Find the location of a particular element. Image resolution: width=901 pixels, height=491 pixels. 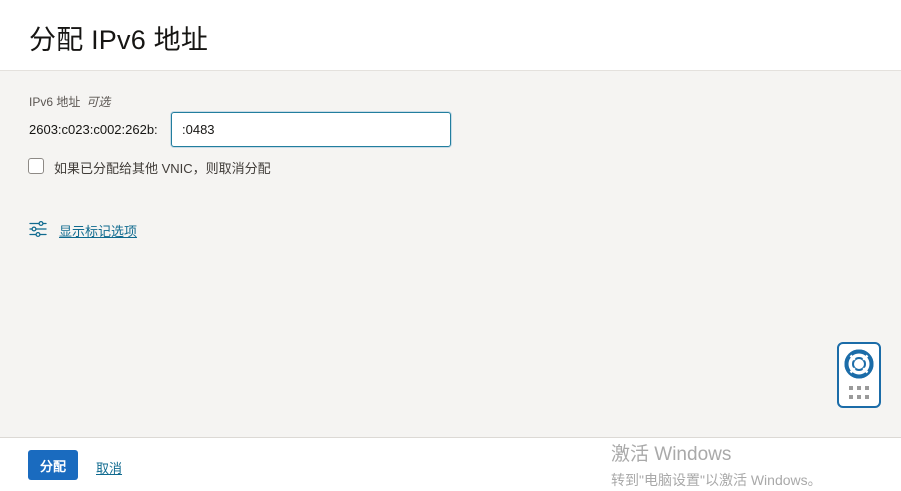

page-title: 分配 IPv6 地址 is located at coordinates (119, 40).